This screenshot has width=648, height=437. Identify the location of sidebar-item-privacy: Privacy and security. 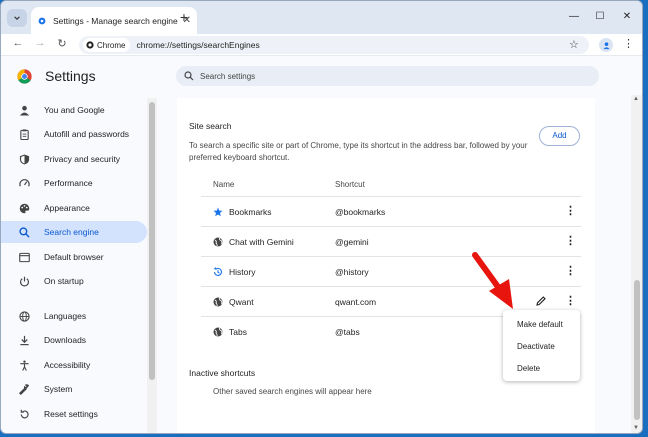
(74, 159).